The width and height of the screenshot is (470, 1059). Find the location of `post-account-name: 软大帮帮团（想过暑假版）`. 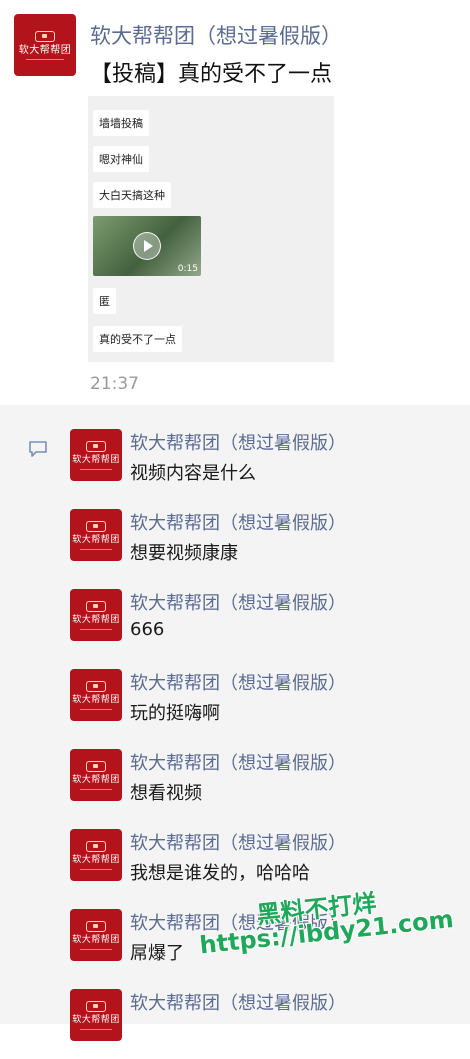

post-account-name: 软大帮帮团（想过暑假版） is located at coordinates (216, 35).